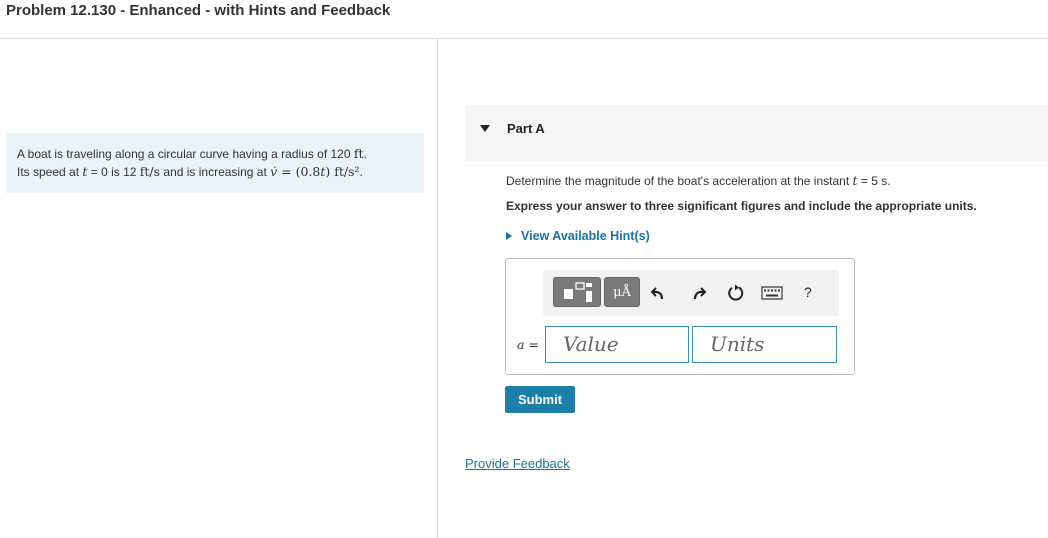 The width and height of the screenshot is (1048, 538). I want to click on hint-label: View Available Hint(s), so click(585, 236).